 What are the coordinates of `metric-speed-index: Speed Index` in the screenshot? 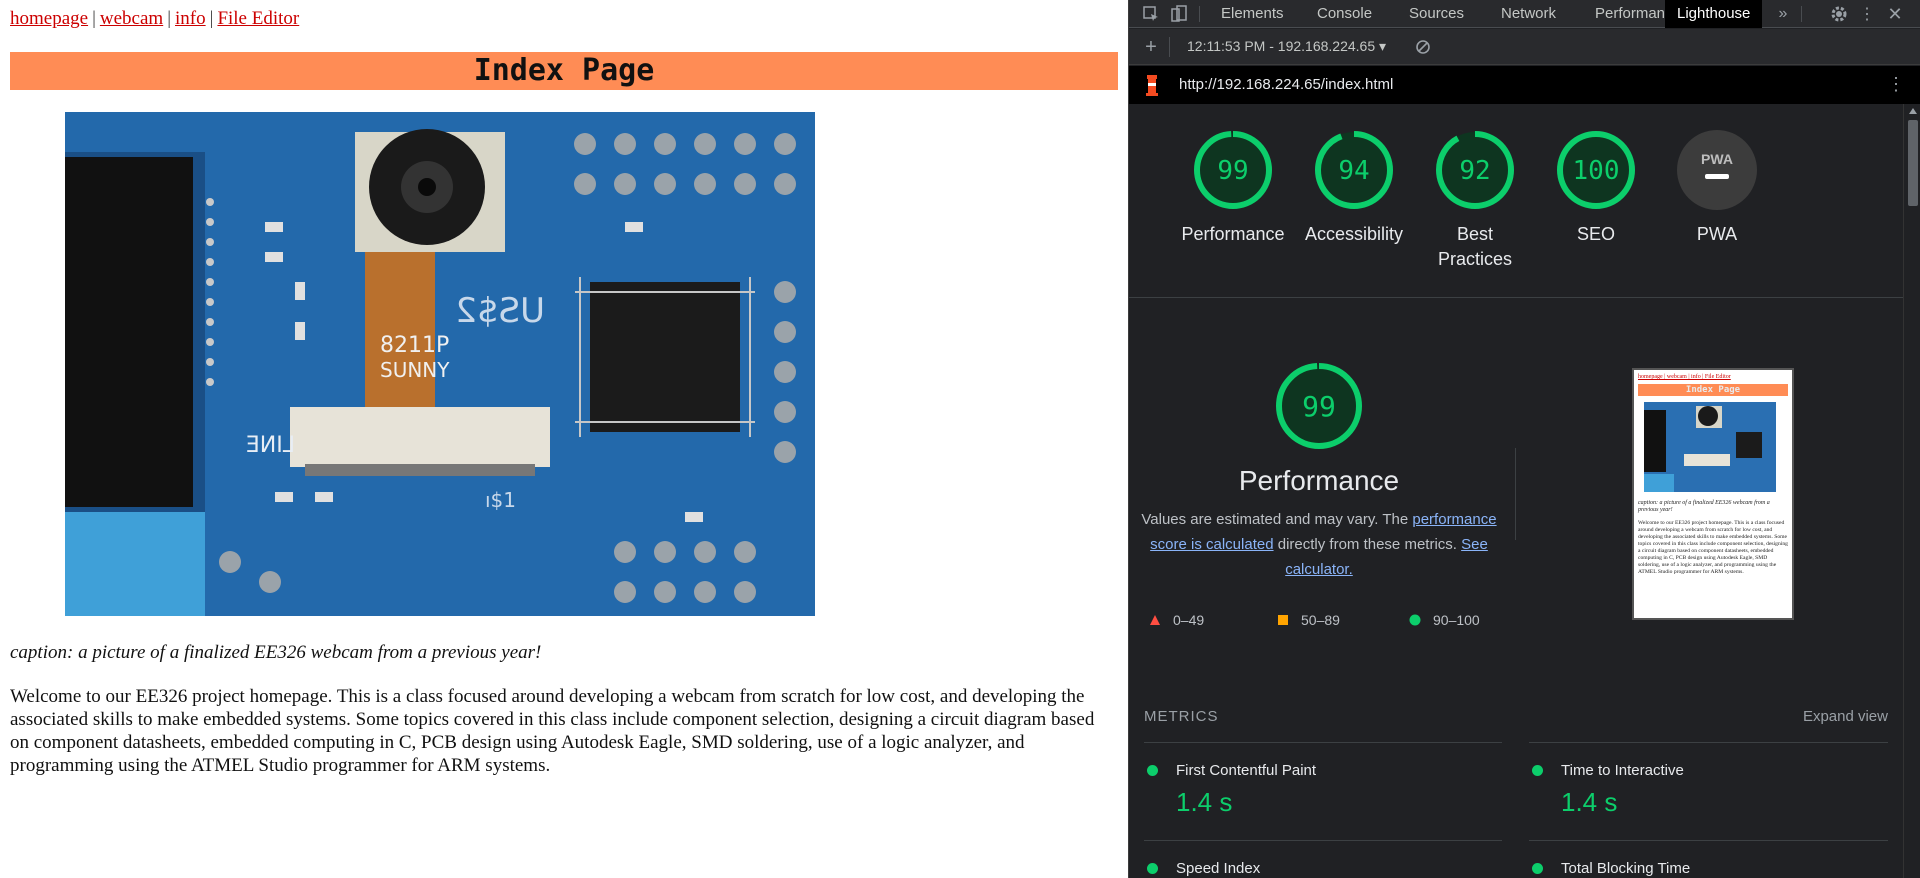 It's located at (1322, 868).